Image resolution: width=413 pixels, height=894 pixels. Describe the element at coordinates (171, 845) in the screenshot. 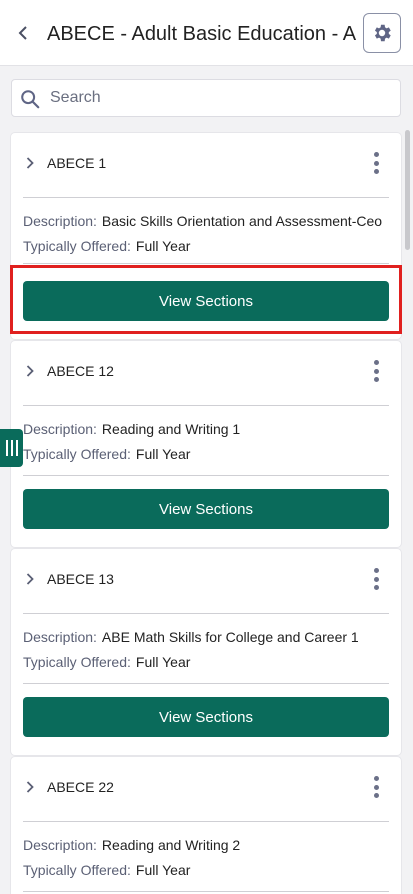

I see `description-value: Reading and Writing 2` at that location.